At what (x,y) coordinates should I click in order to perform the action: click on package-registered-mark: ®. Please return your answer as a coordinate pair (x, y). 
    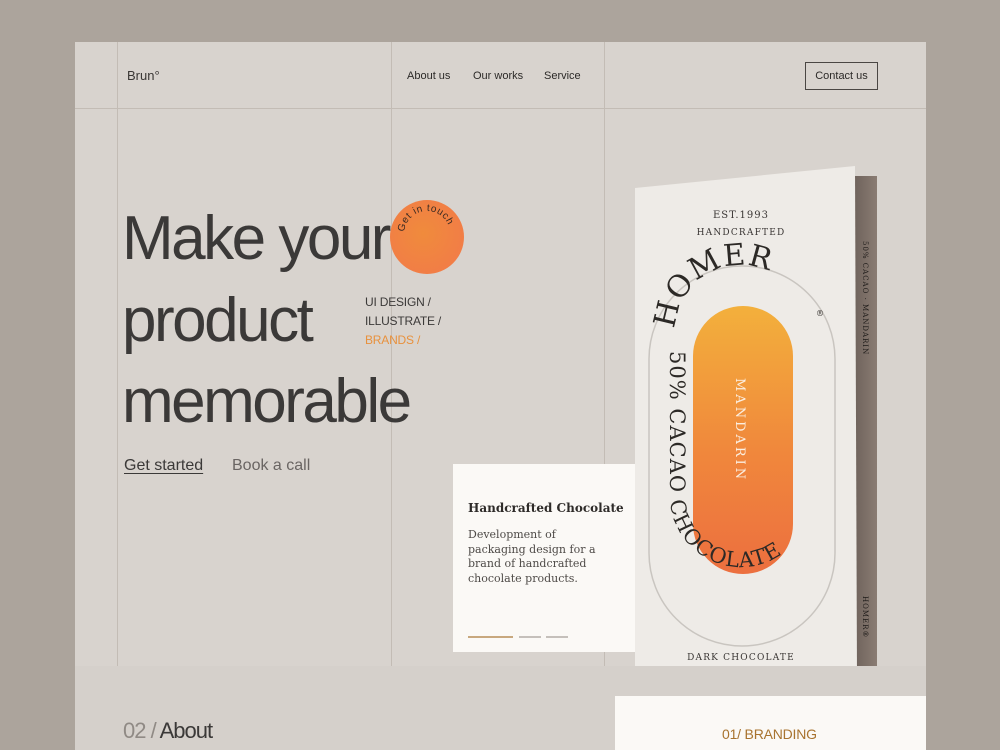
    Looking at the image, I should click on (820, 313).